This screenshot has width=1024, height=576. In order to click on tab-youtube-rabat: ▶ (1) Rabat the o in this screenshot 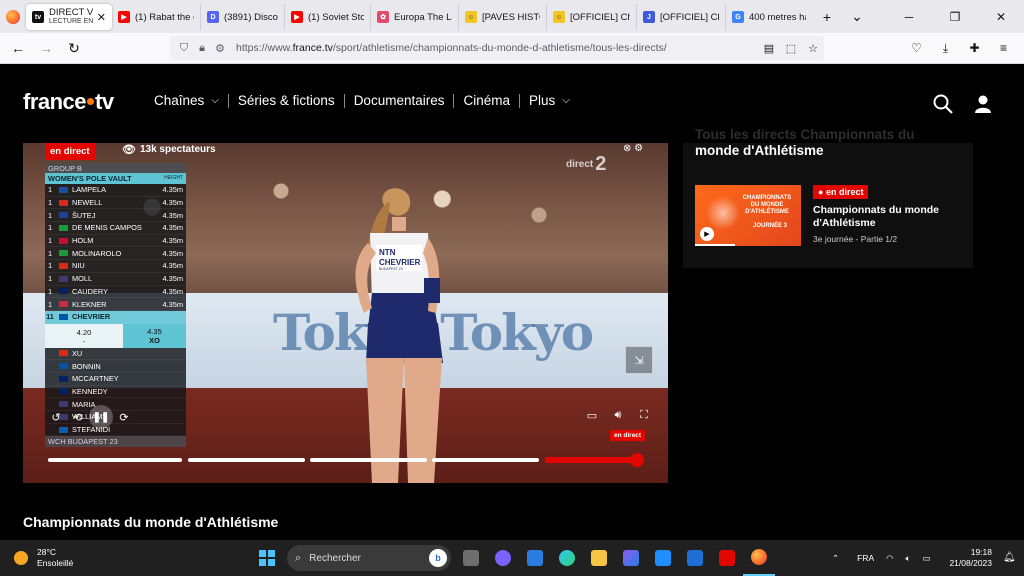, I will do `click(156, 17)`.